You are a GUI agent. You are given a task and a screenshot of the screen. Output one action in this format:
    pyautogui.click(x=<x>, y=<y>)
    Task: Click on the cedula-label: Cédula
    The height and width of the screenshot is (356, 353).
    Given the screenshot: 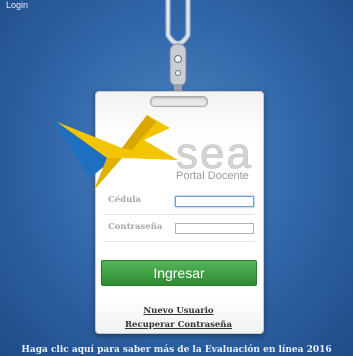 What is the action you would take?
    pyautogui.click(x=125, y=200)
    